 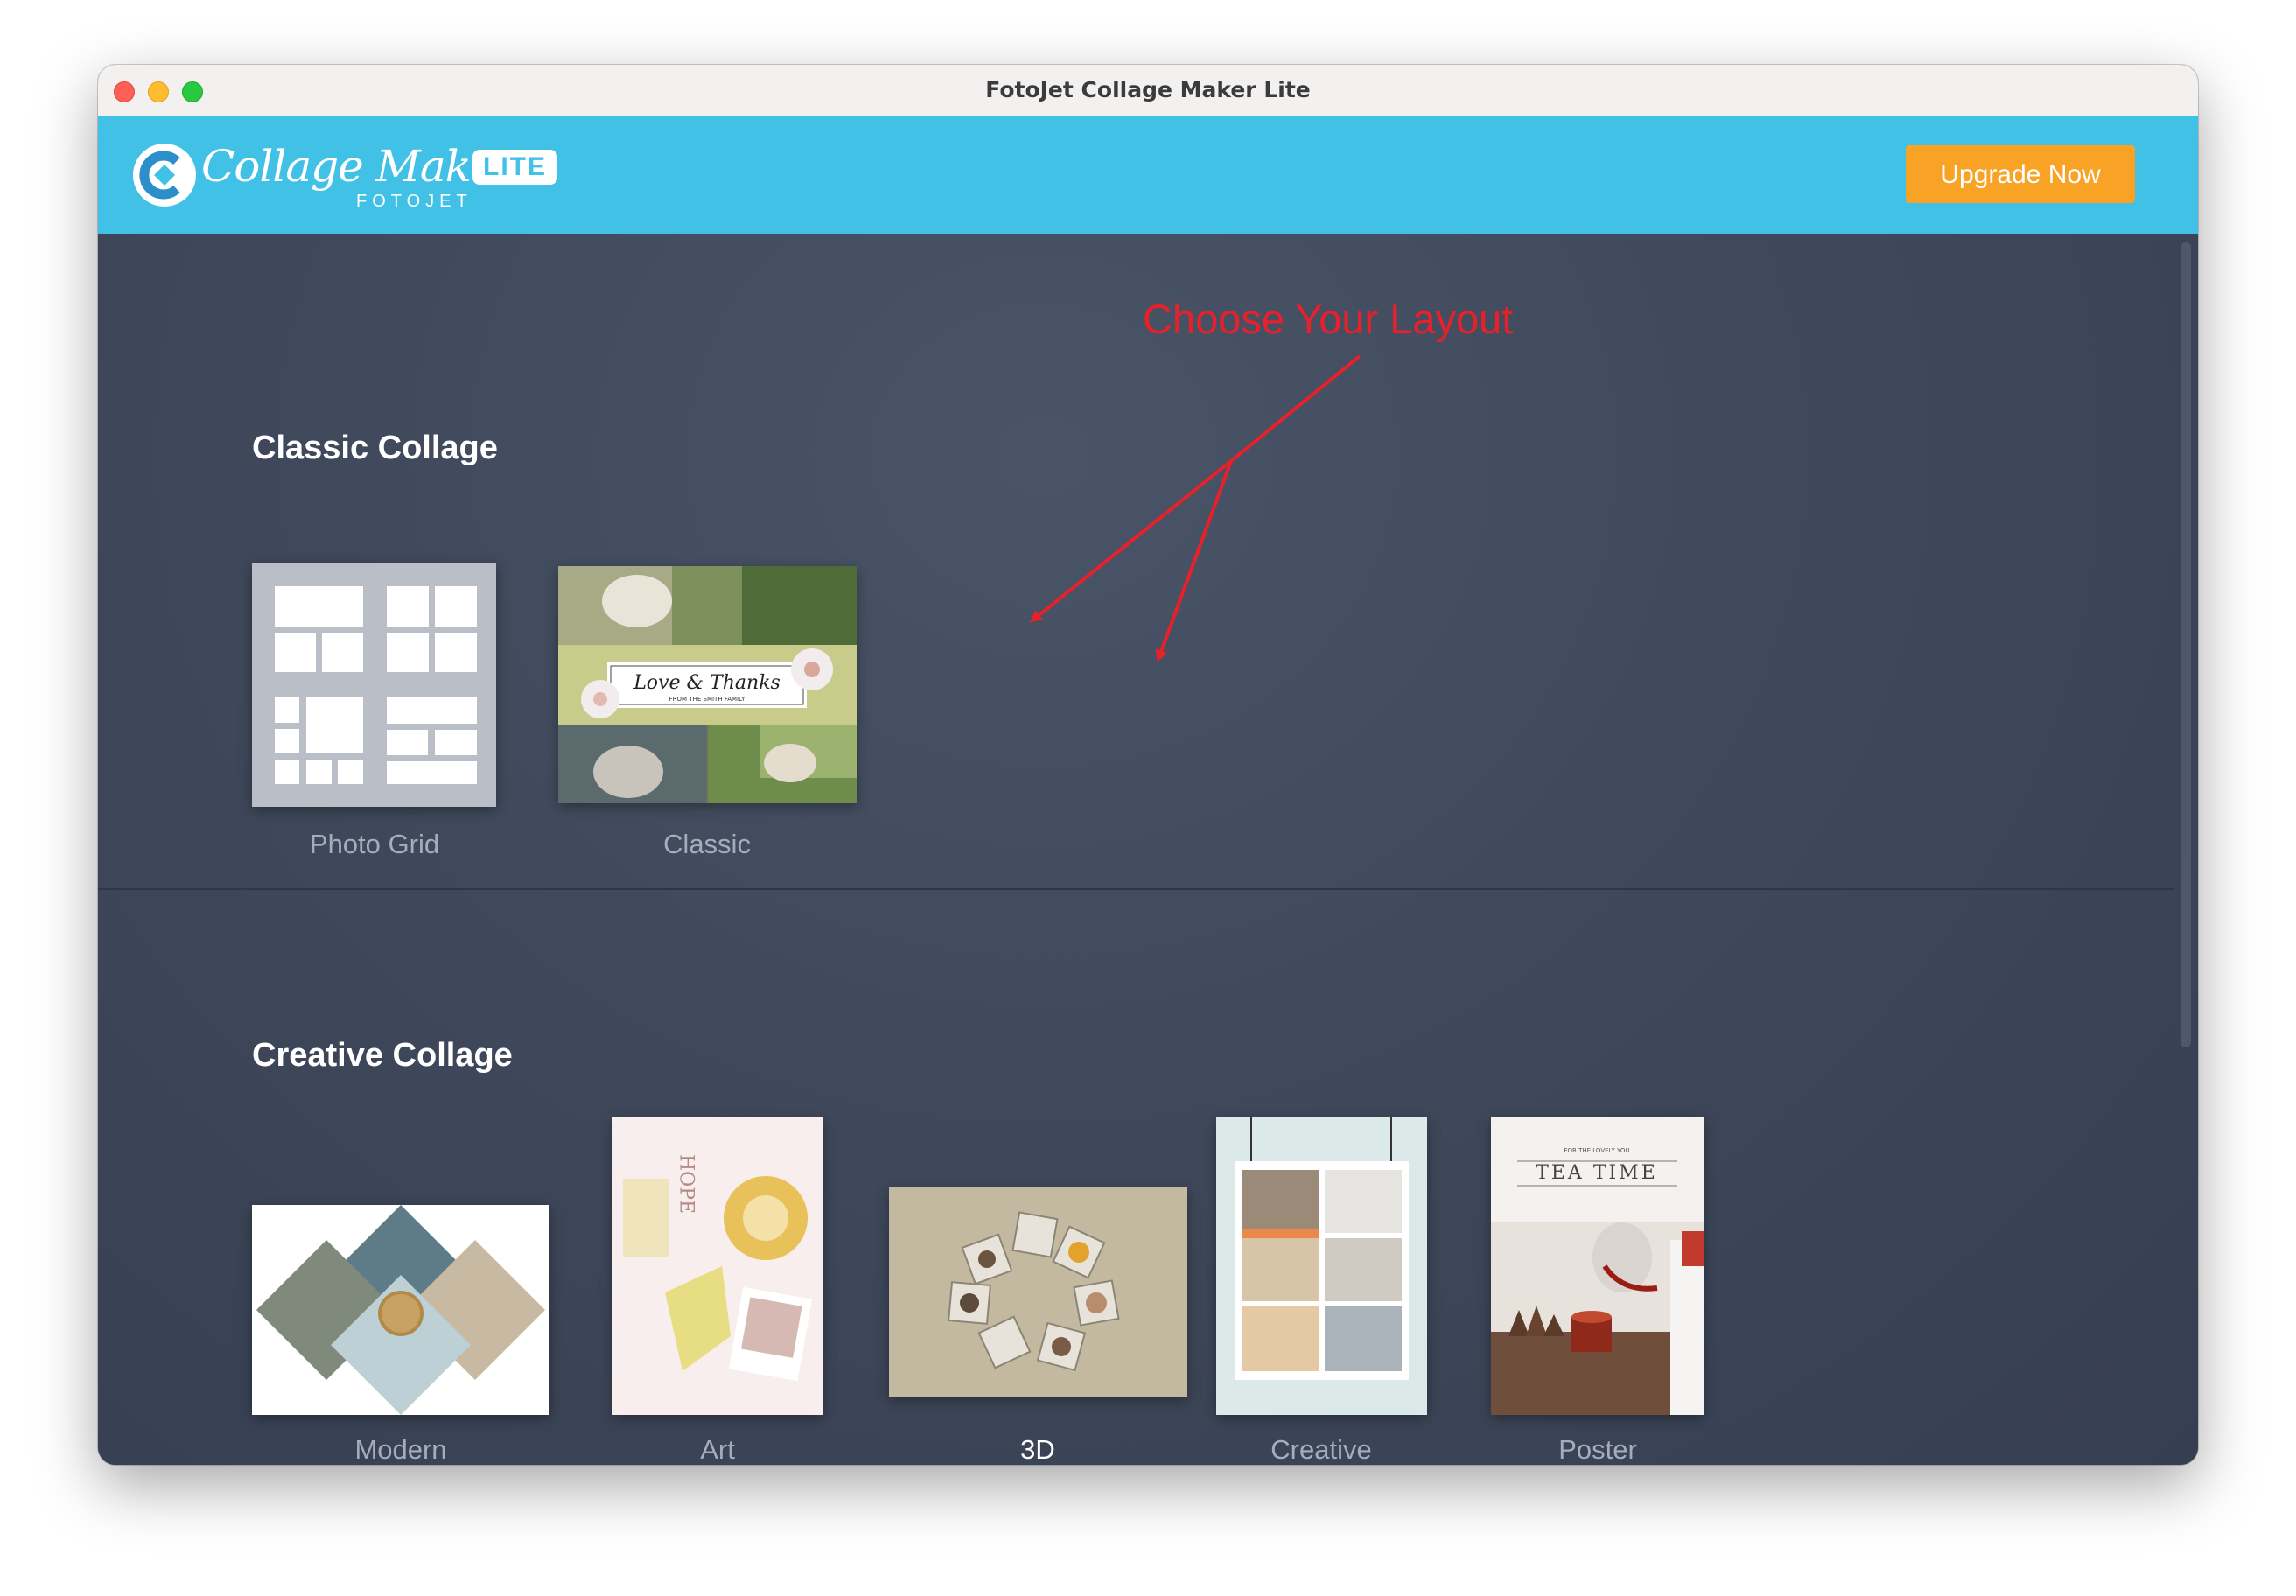 I want to click on poster-title: TEA TIME, so click(x=1597, y=1173).